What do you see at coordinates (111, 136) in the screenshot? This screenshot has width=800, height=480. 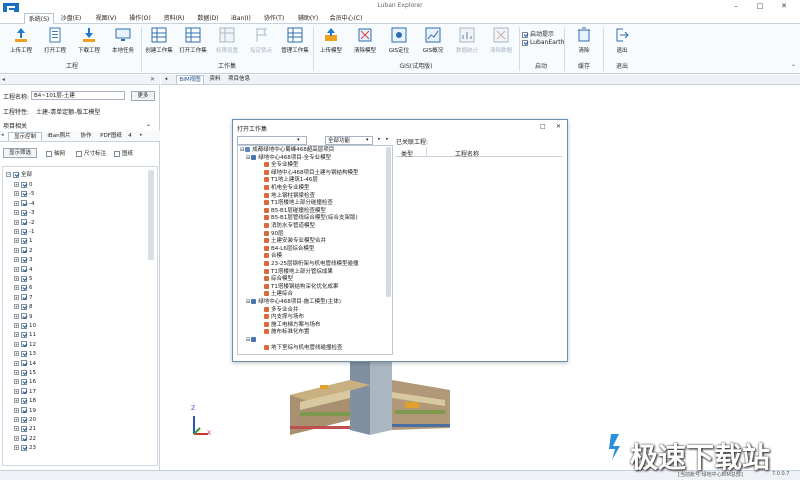 I see `tab-pdf-drawings: PDF图纸` at bounding box center [111, 136].